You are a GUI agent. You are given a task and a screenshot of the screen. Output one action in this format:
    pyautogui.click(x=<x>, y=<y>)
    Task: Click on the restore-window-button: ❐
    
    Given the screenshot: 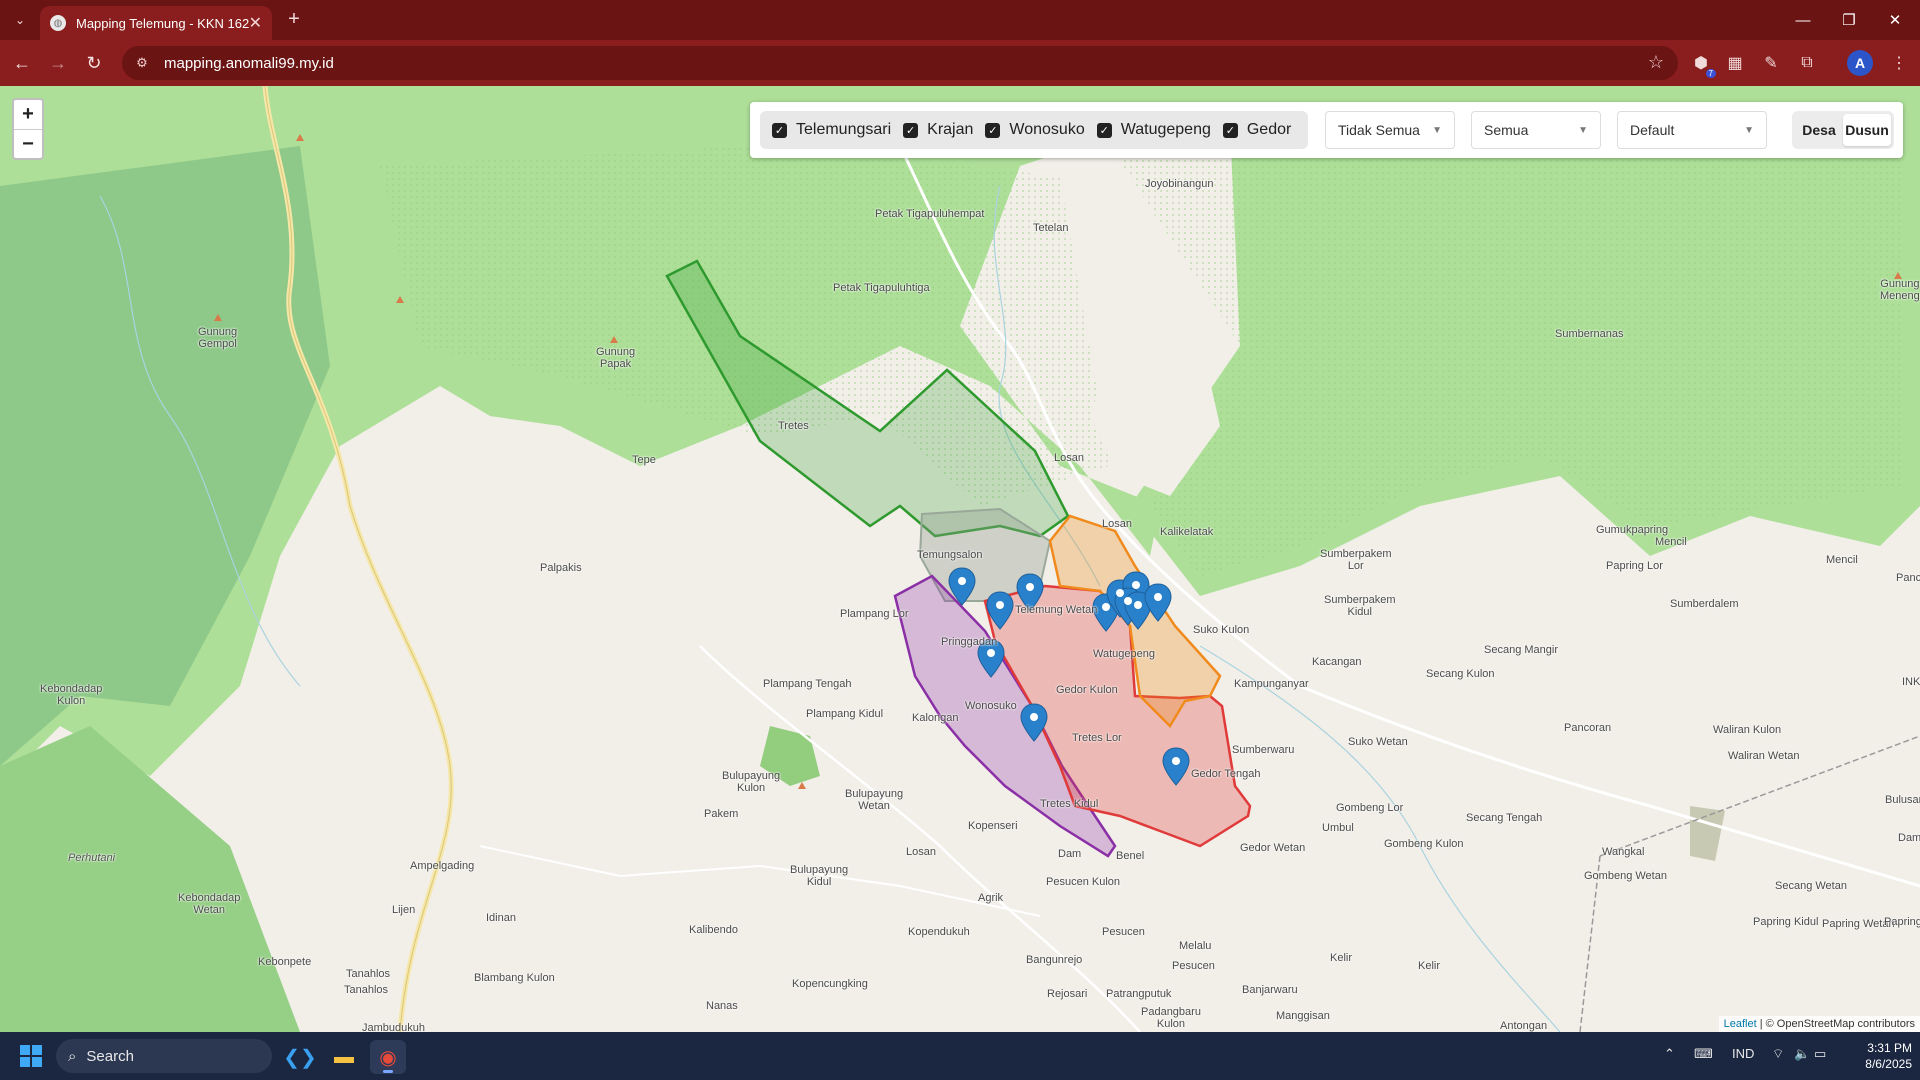 What is the action you would take?
    pyautogui.click(x=1849, y=20)
    